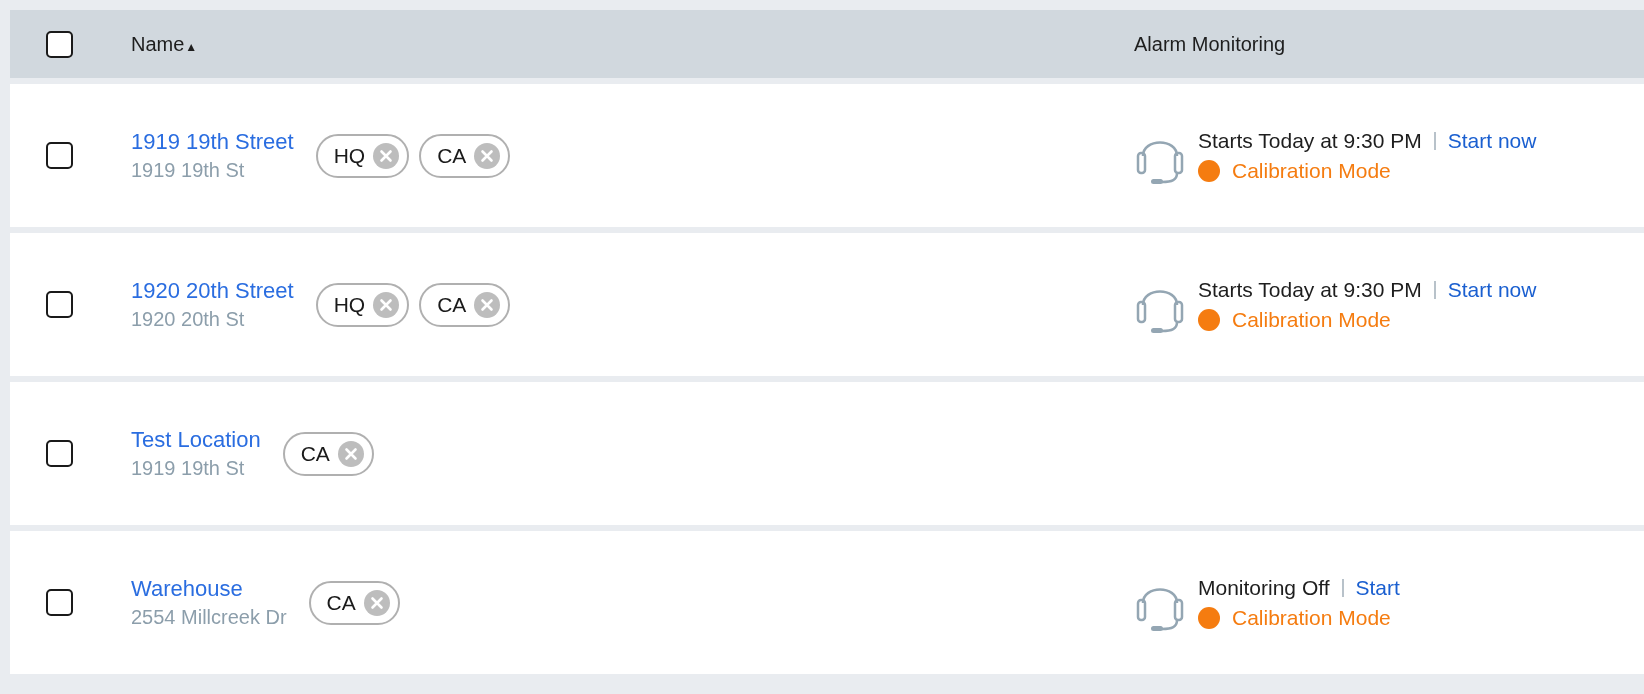 This screenshot has width=1644, height=694. Describe the element at coordinates (164, 44) in the screenshot. I see `name-column-header: Name▲` at that location.